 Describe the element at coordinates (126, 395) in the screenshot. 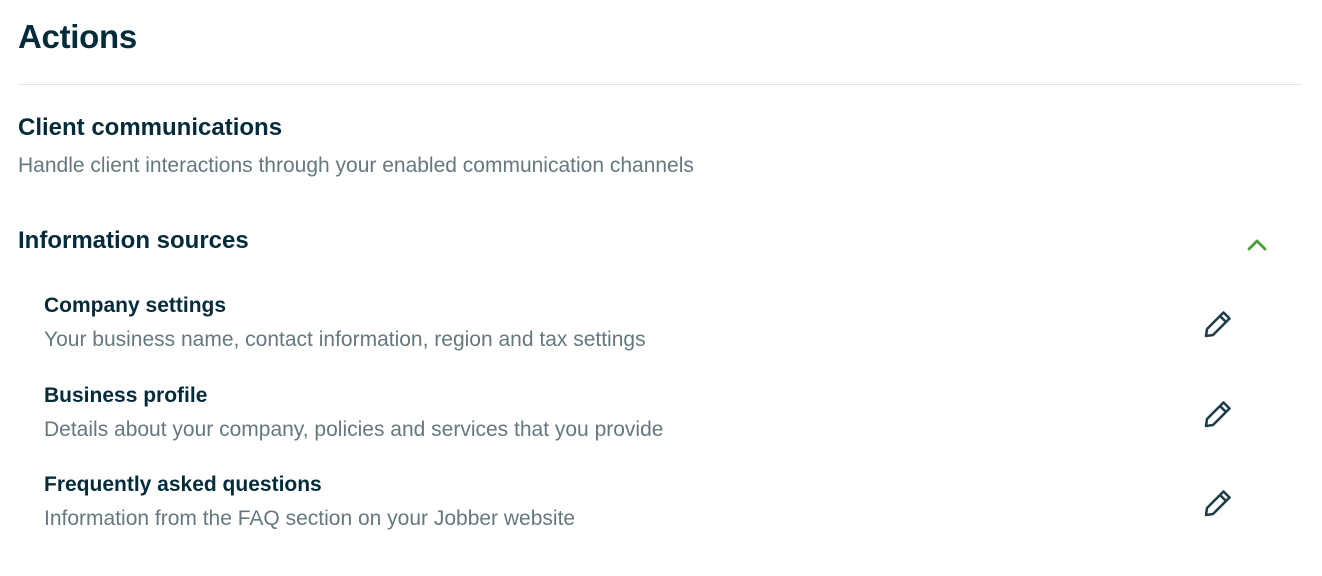

I see `source-title: Business profile` at that location.